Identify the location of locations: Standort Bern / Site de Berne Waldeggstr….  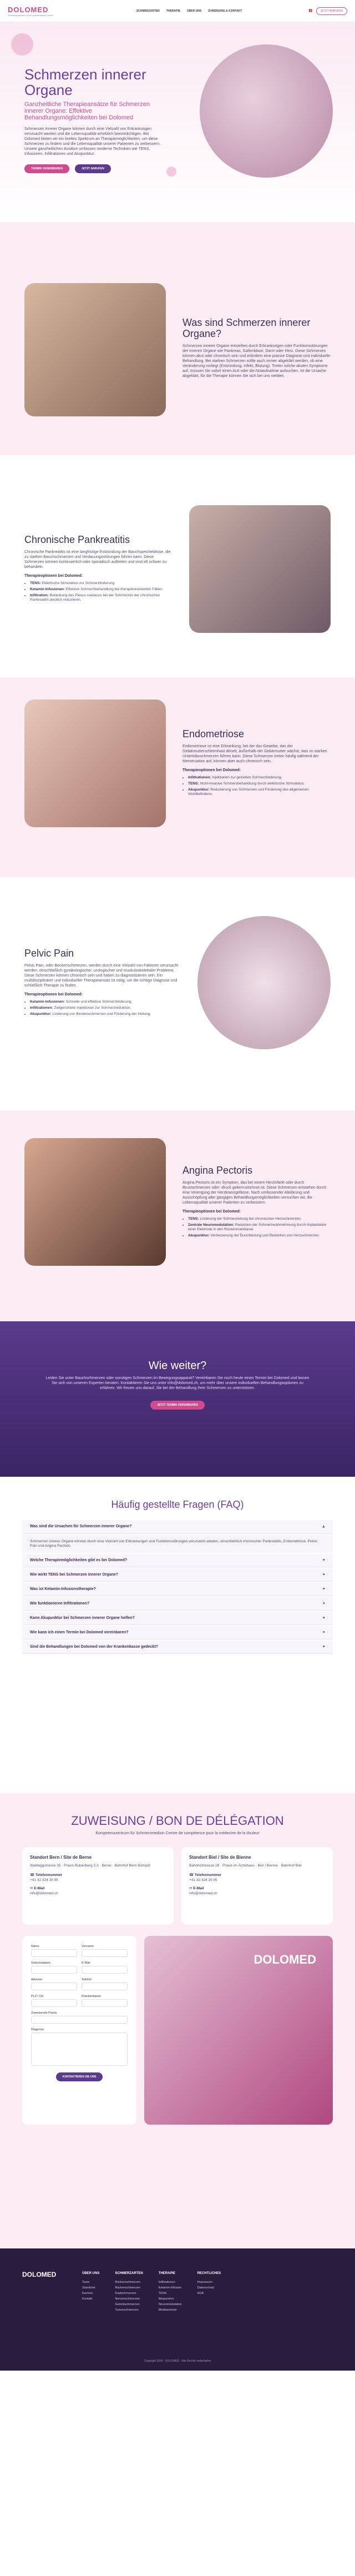
(177, 1886).